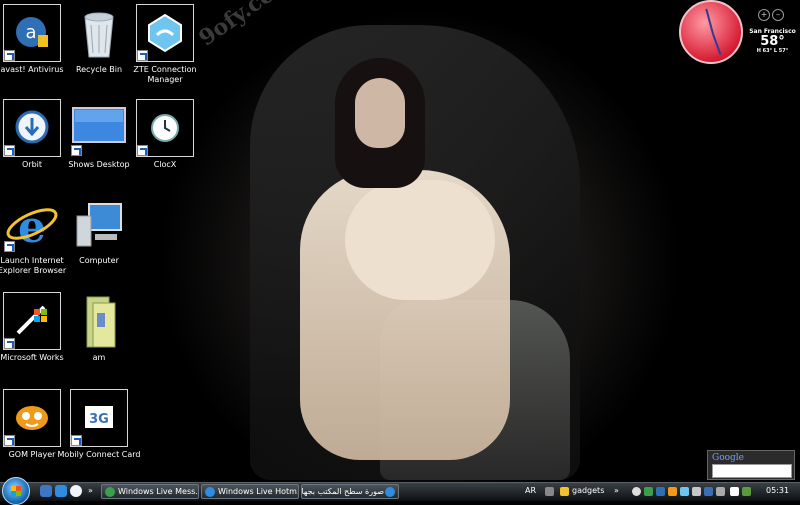 The height and width of the screenshot is (505, 800). Describe the element at coordinates (777, 490) in the screenshot. I see `taskbar-clock: 05:31` at that location.